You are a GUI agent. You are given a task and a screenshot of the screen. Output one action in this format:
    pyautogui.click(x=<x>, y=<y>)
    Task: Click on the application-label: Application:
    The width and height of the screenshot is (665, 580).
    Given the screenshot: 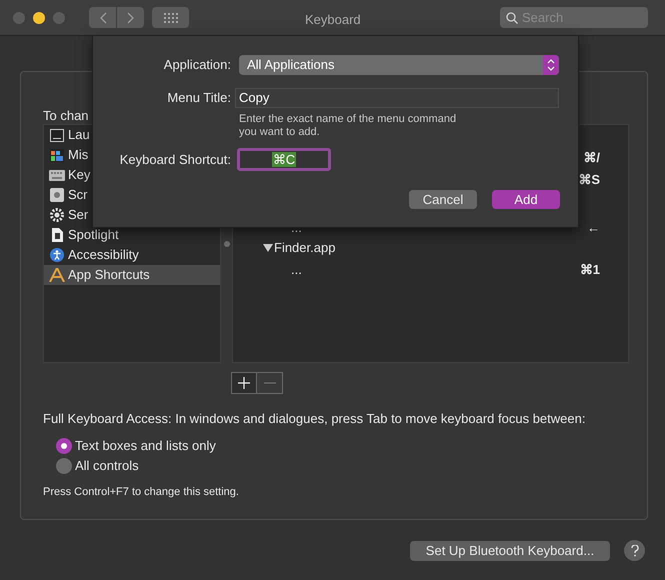 What is the action you would take?
    pyautogui.click(x=196, y=65)
    